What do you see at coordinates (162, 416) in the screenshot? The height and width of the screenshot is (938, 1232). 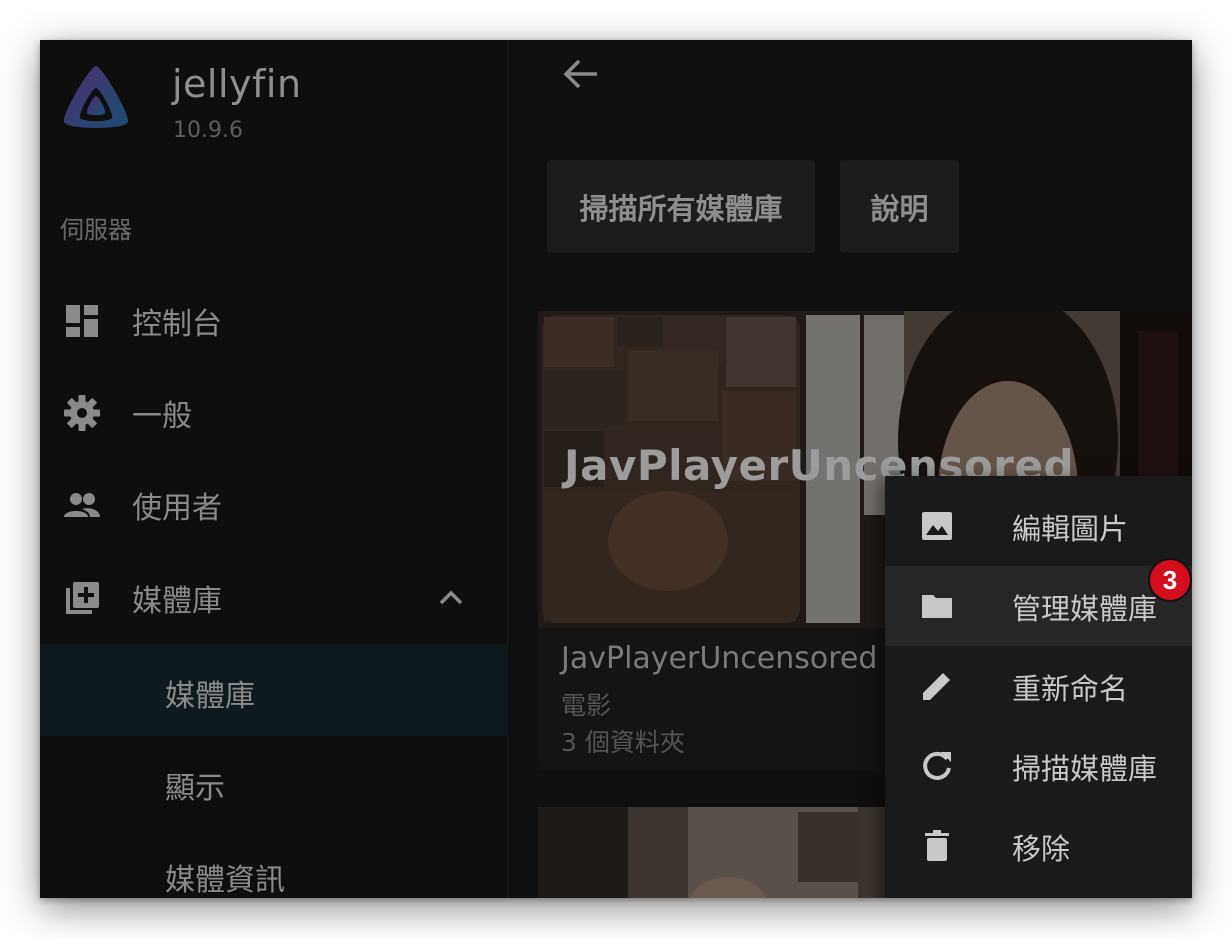 I see `sidebar-item-label: 一般` at bounding box center [162, 416].